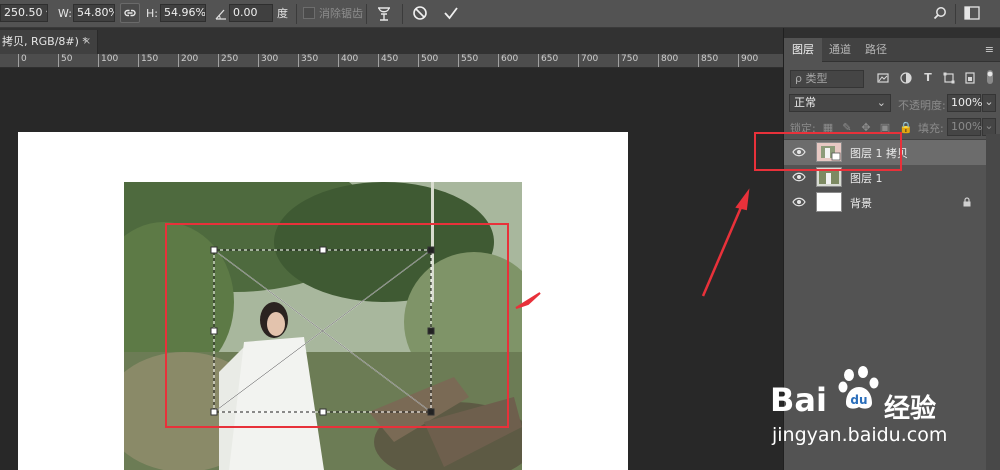  Describe the element at coordinates (722, 250) in the screenshot. I see `arrow-to-layer-shaft` at that location.